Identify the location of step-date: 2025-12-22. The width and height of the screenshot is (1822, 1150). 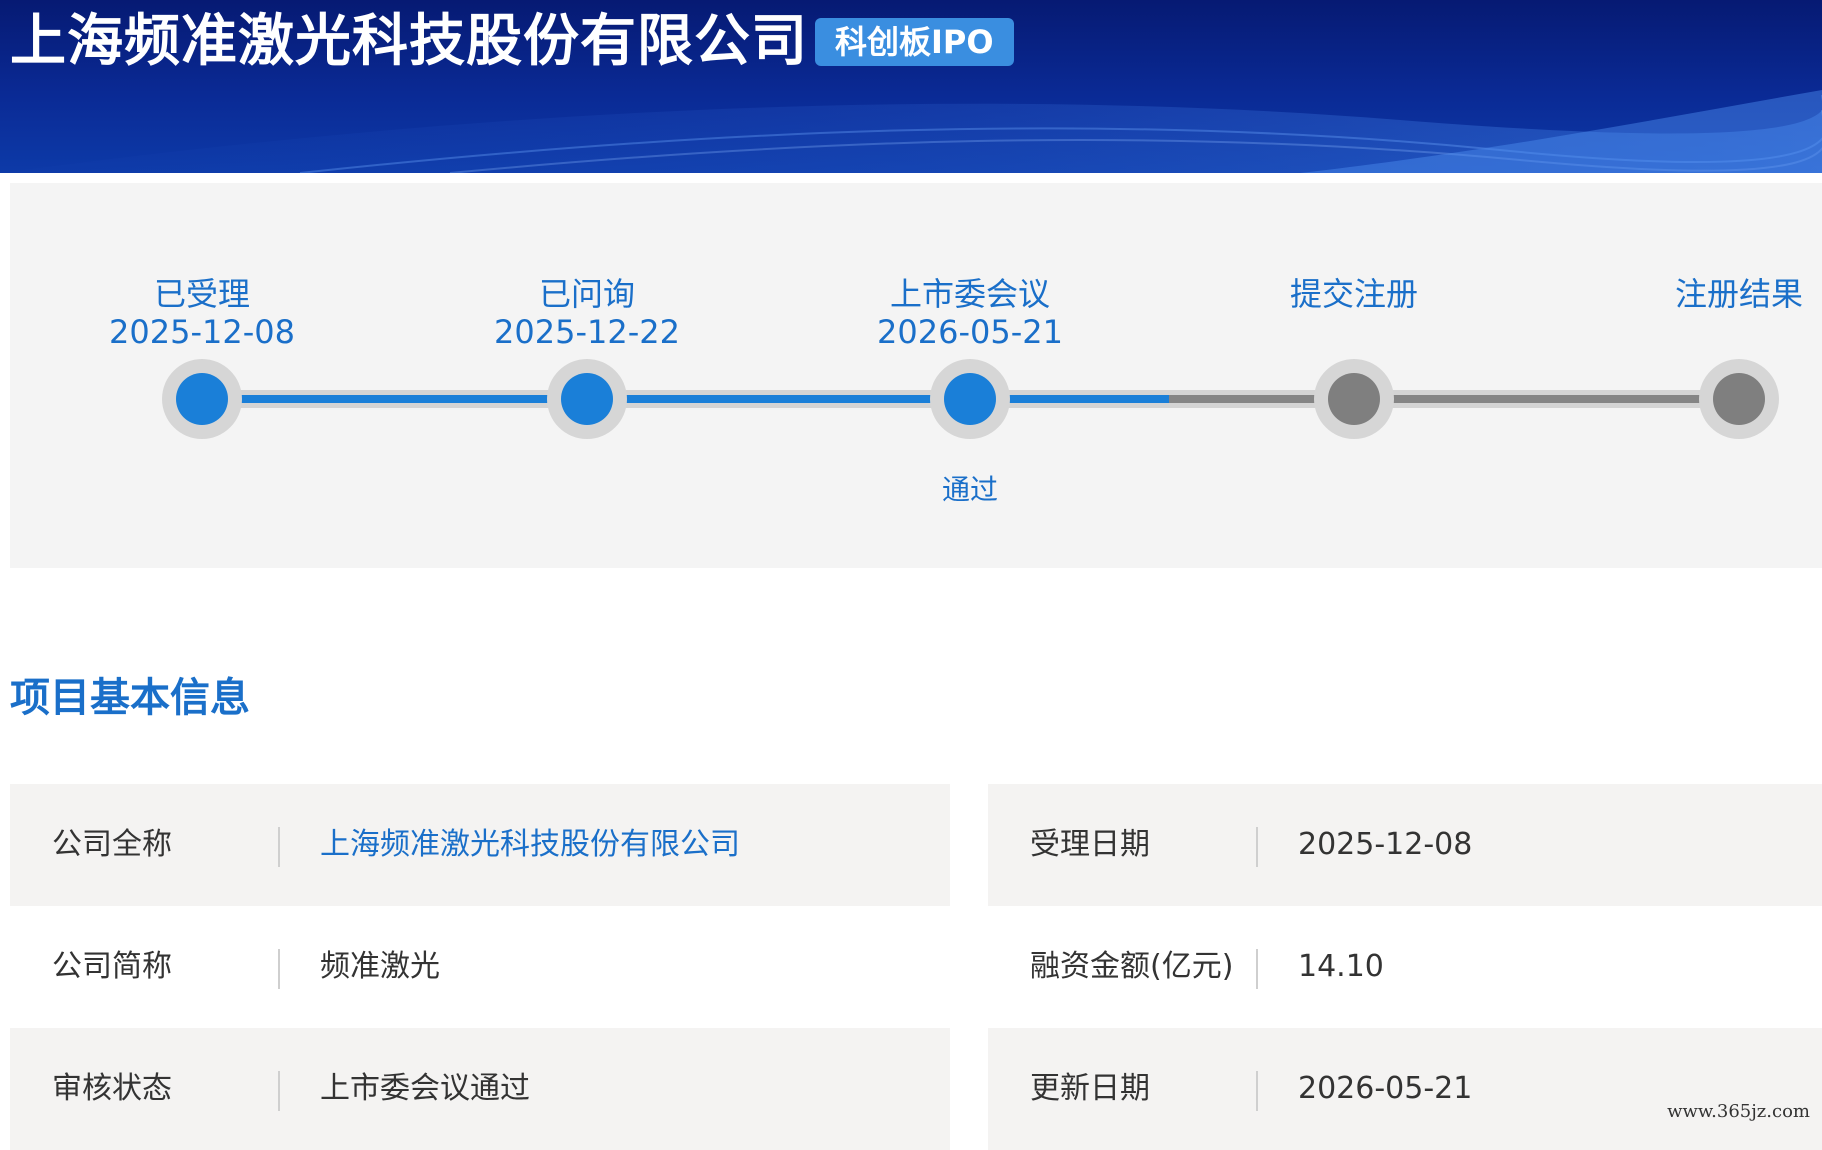
(587, 332).